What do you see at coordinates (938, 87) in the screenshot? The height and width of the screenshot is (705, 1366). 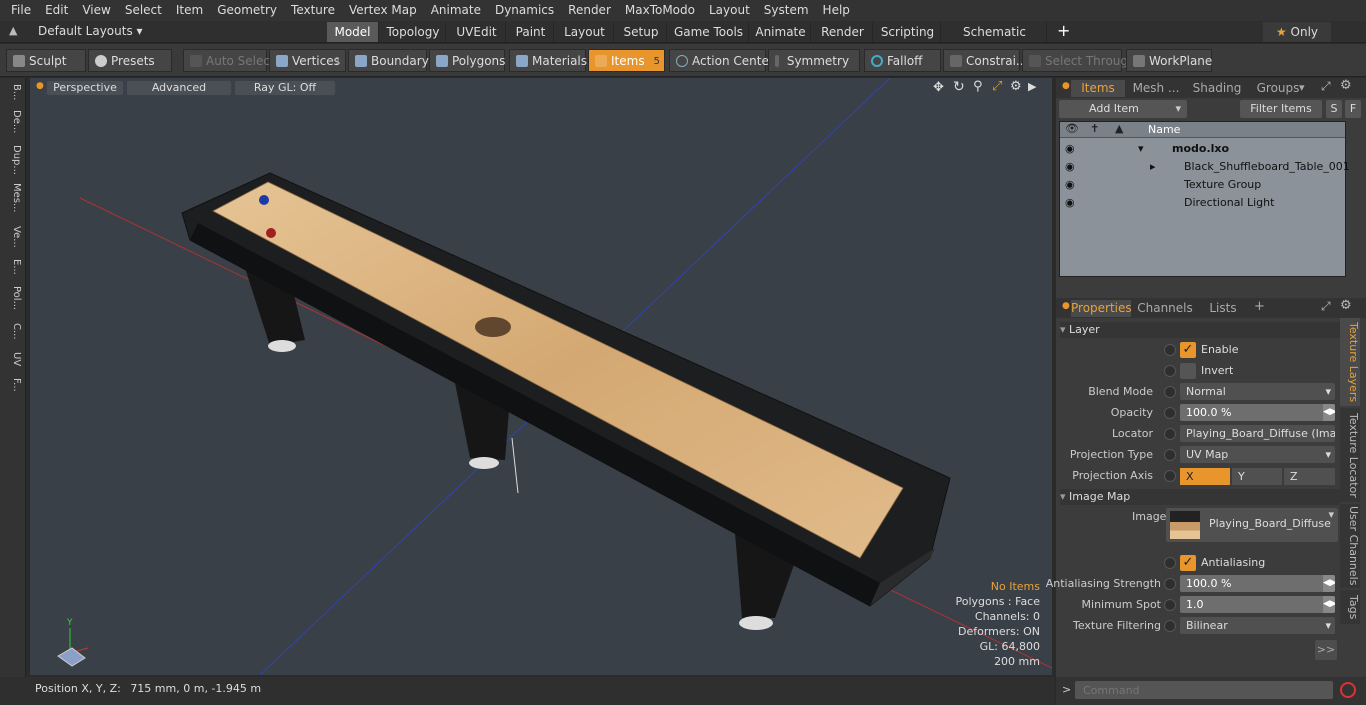 I see `move-view-icon: ✥` at bounding box center [938, 87].